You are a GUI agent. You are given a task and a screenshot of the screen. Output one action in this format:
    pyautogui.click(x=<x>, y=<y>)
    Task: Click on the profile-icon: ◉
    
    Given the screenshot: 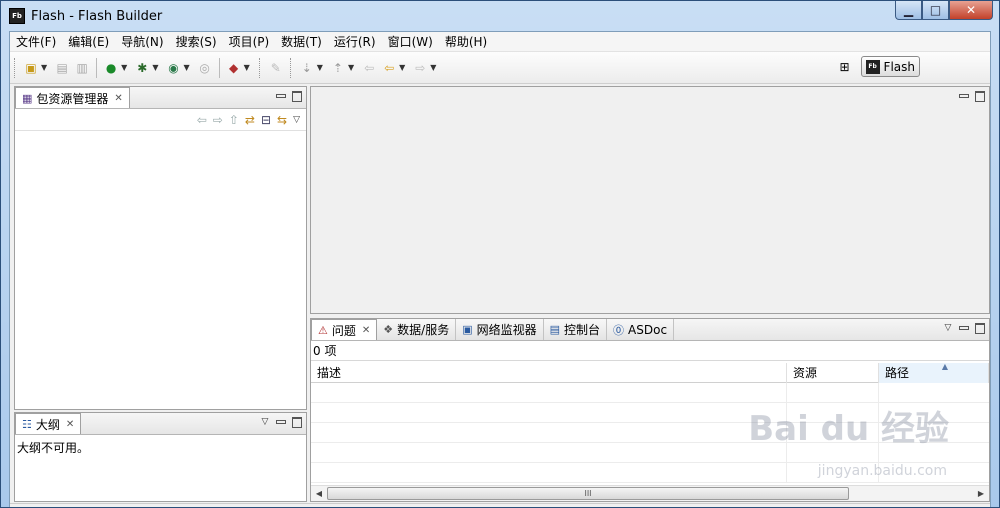 What is the action you would take?
    pyautogui.click(x=173, y=68)
    